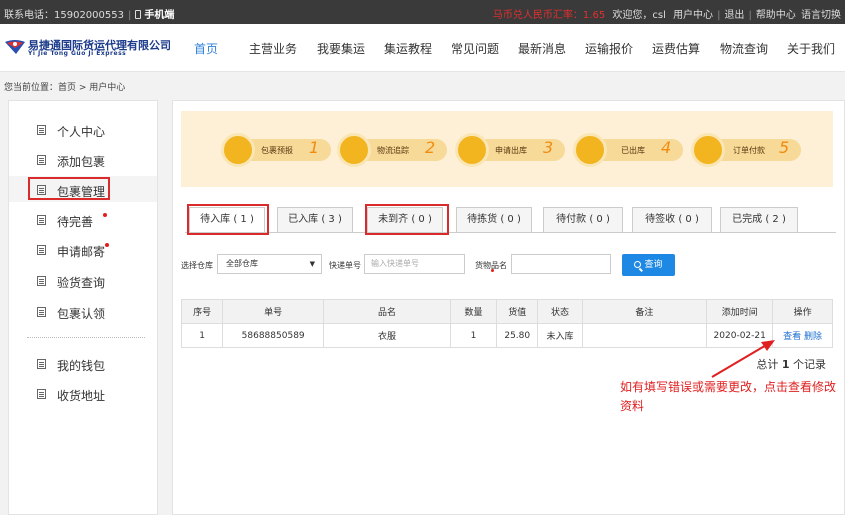 The image size is (845, 515). What do you see at coordinates (494, 220) in the screenshot?
I see `tab-picking: 待拣货 ( 0 )` at bounding box center [494, 220].